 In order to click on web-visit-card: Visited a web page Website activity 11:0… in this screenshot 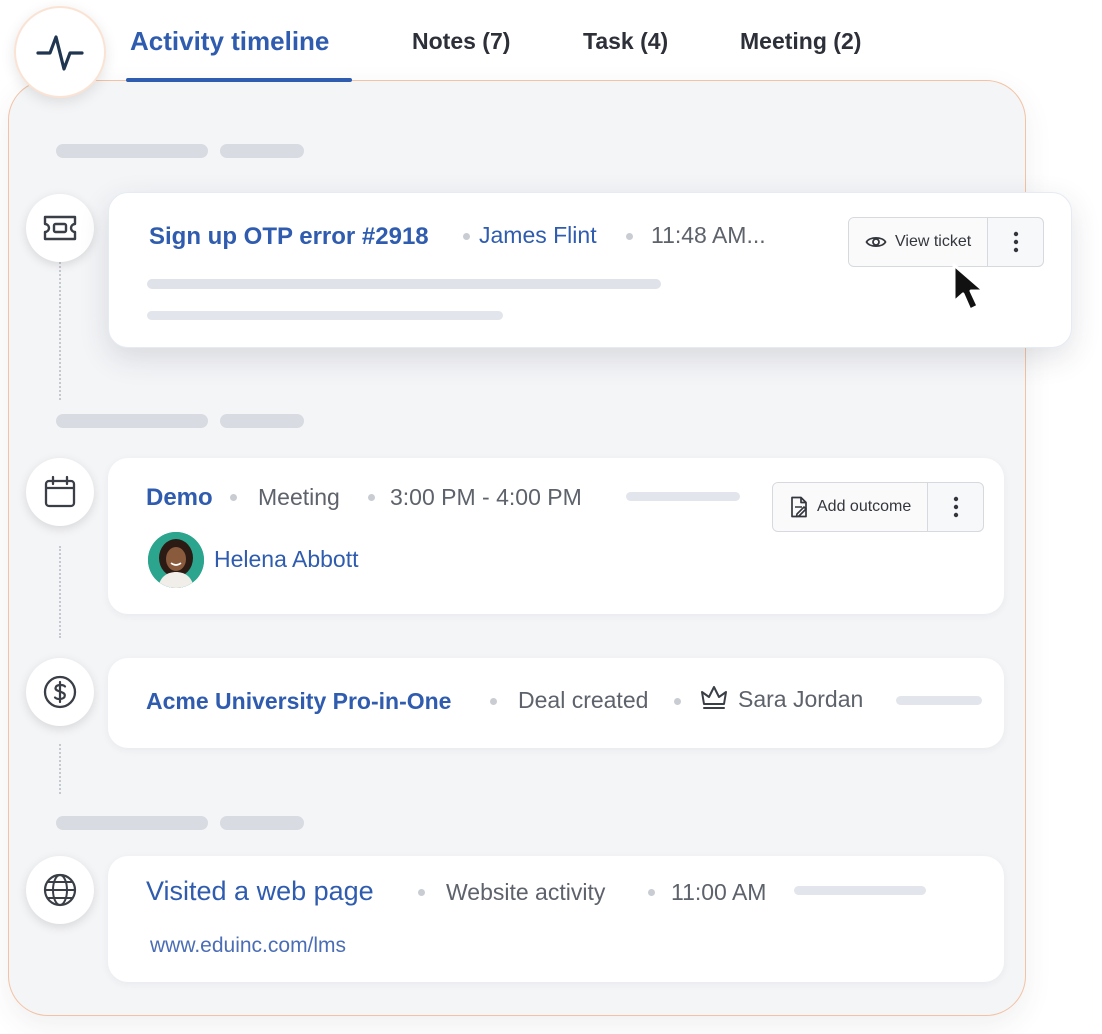, I will do `click(556, 919)`.